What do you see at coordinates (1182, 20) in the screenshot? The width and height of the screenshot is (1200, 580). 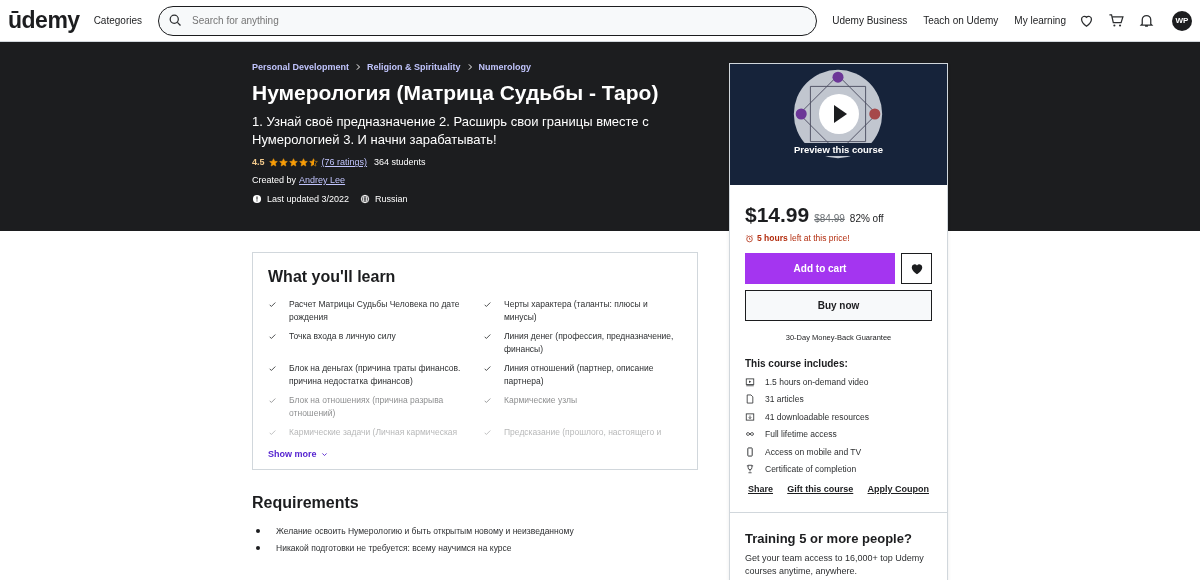 I see `user-avatar: WP` at bounding box center [1182, 20].